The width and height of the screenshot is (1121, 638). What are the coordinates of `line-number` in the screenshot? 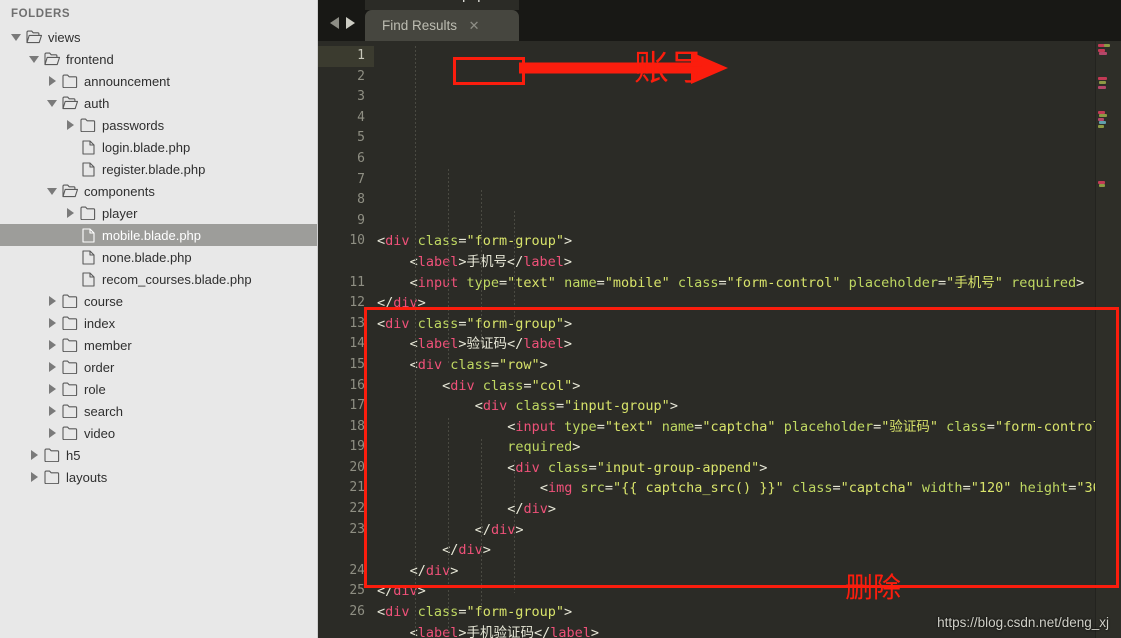 It's located at (346, 630).